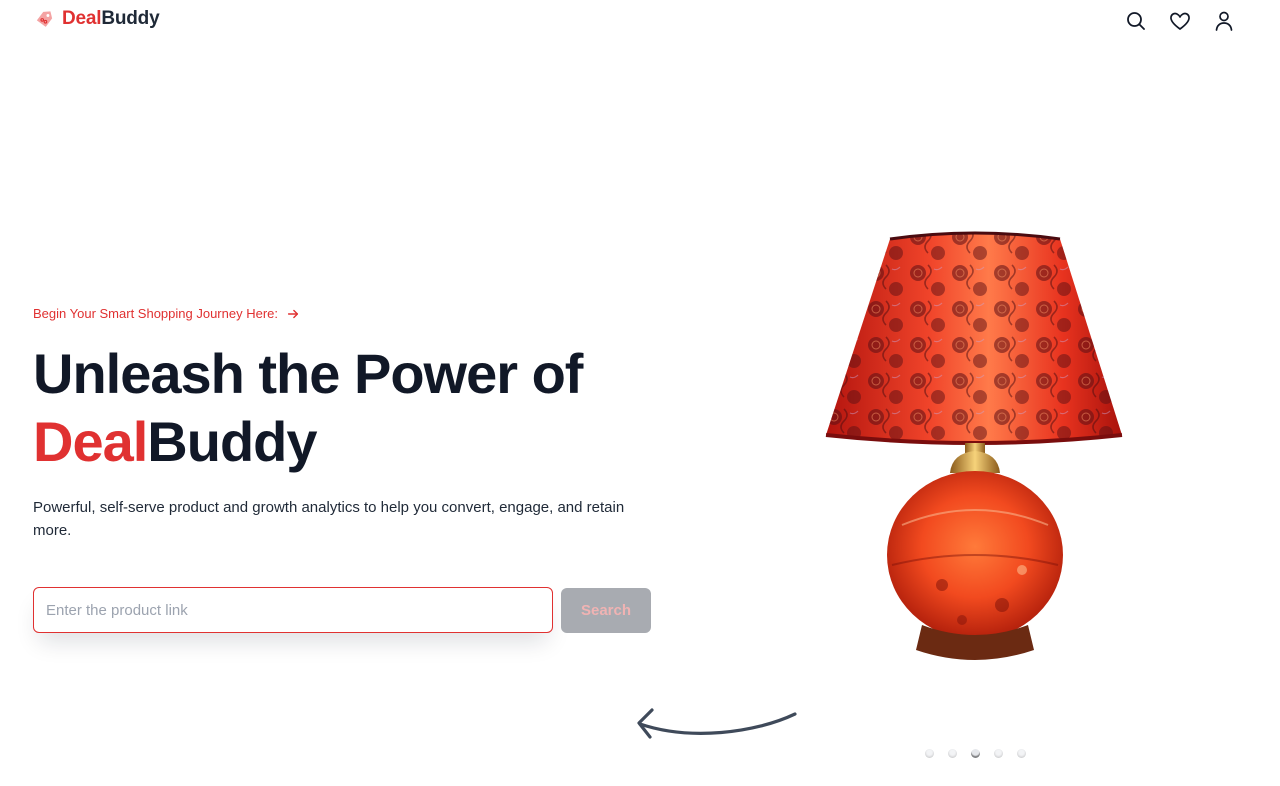 The image size is (1280, 786). What do you see at coordinates (640, 20) in the screenshot?
I see `top-navbar: DealBuddy` at bounding box center [640, 20].